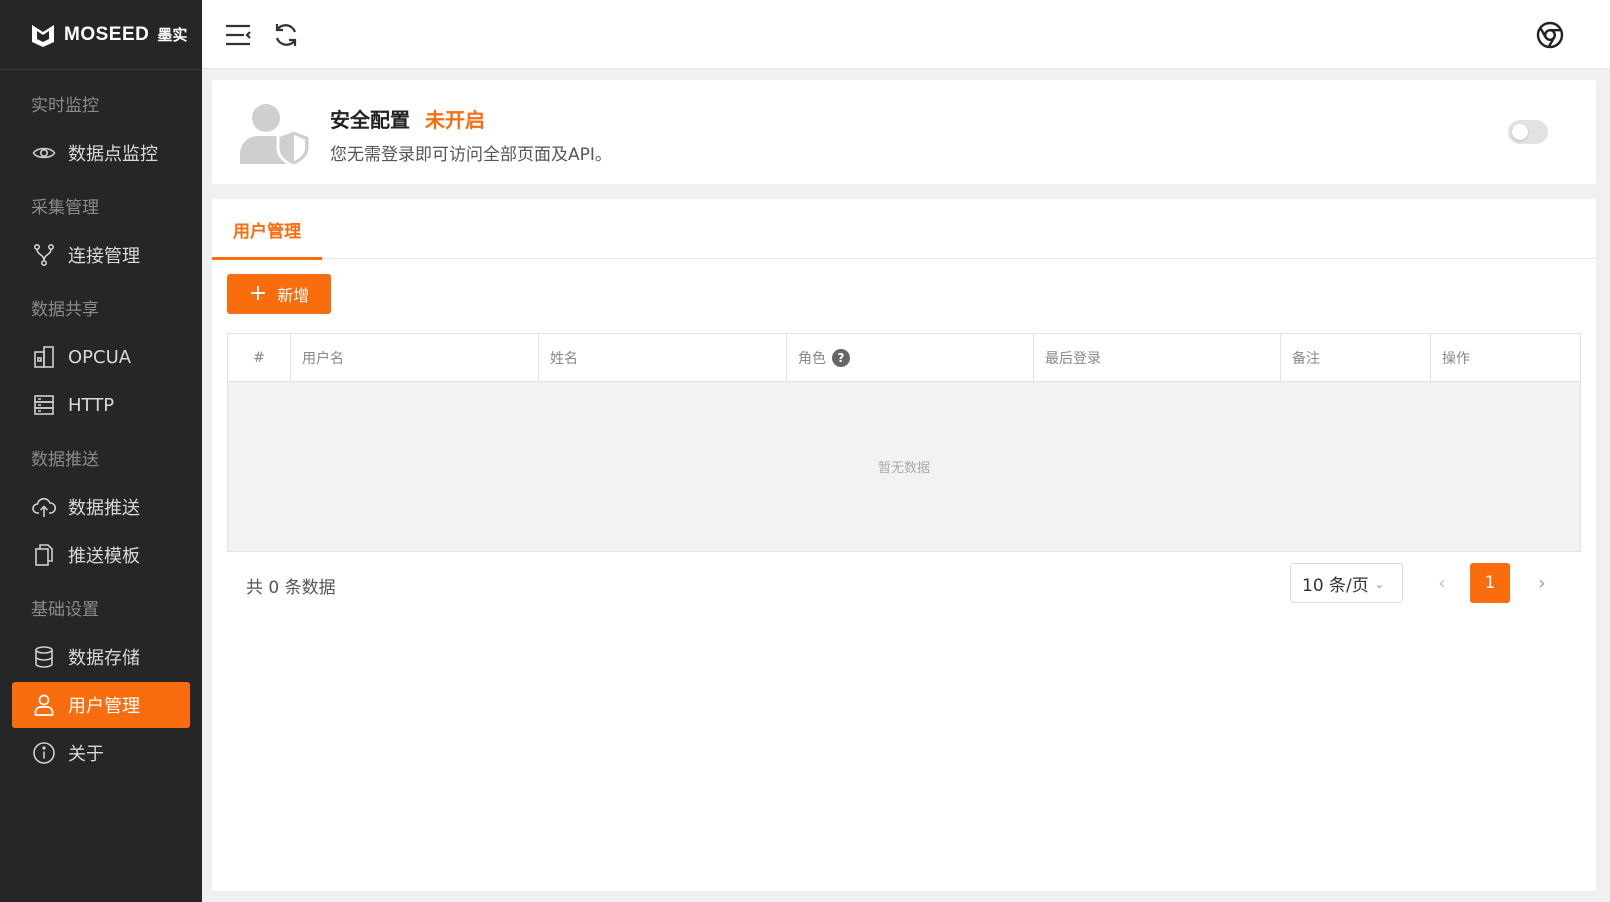 The width and height of the screenshot is (1610, 902). Describe the element at coordinates (104, 508) in the screenshot. I see `sidebar-item-label: 数据推送` at that location.